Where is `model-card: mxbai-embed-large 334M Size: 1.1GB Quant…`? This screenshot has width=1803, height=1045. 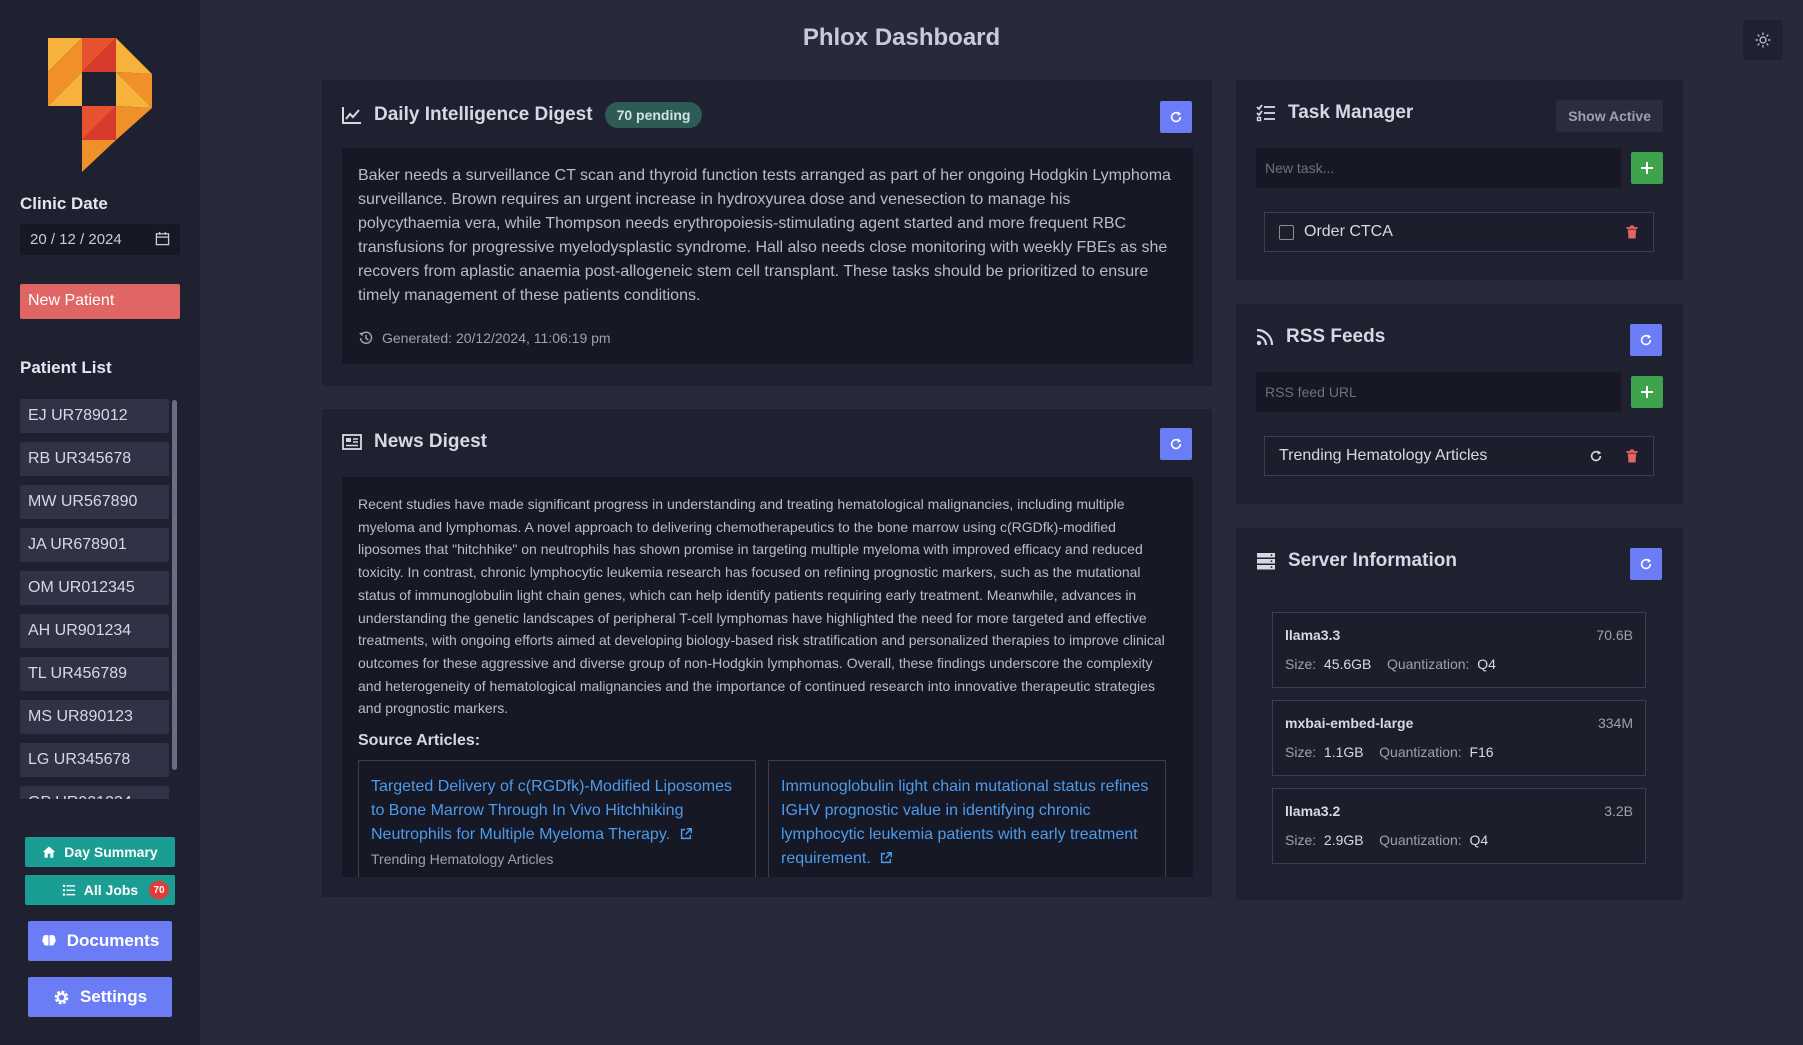 model-card: mxbai-embed-large 334M Size: 1.1GB Quant… is located at coordinates (1459, 738).